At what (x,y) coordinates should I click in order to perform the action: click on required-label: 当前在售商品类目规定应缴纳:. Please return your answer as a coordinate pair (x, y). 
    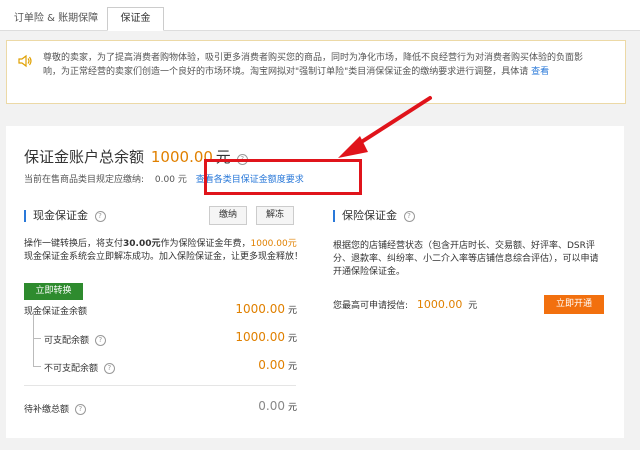
    Looking at the image, I should click on (84, 180).